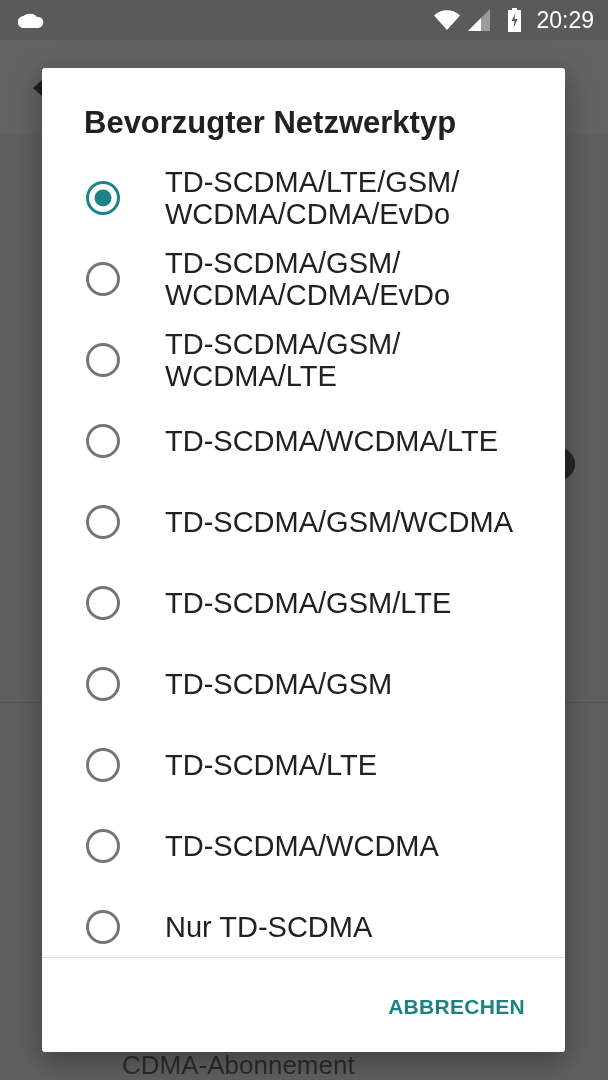 The height and width of the screenshot is (1080, 608). Describe the element at coordinates (303, 197) in the screenshot. I see `network-type-option: TD-SCDMA/LTE/GSM/WCDMA/CDMA/EvDo` at that location.